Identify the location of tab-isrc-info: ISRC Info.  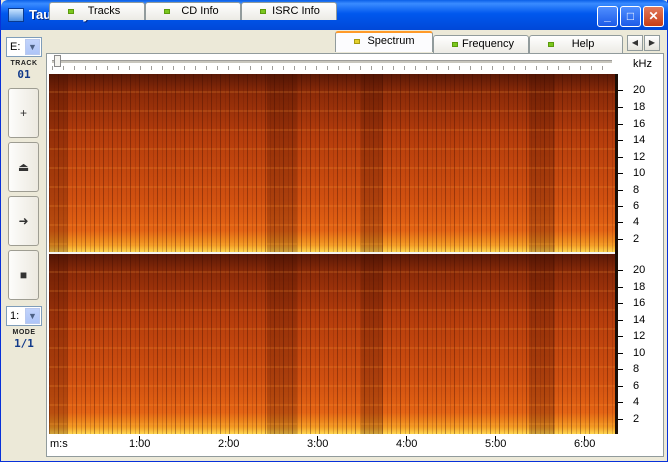
(289, 11).